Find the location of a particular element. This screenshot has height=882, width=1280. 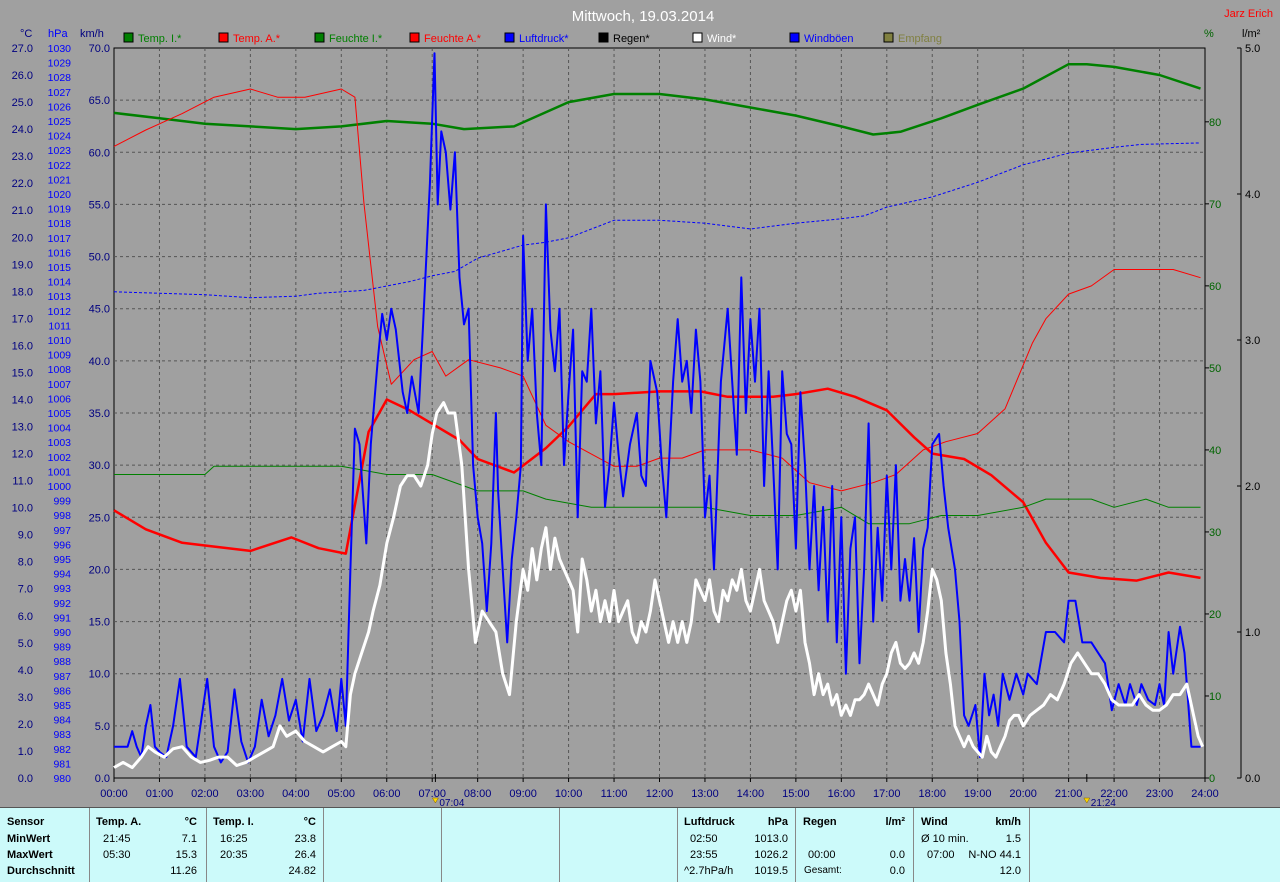

temp-tick-label: 27.0 is located at coordinates (22, 49).